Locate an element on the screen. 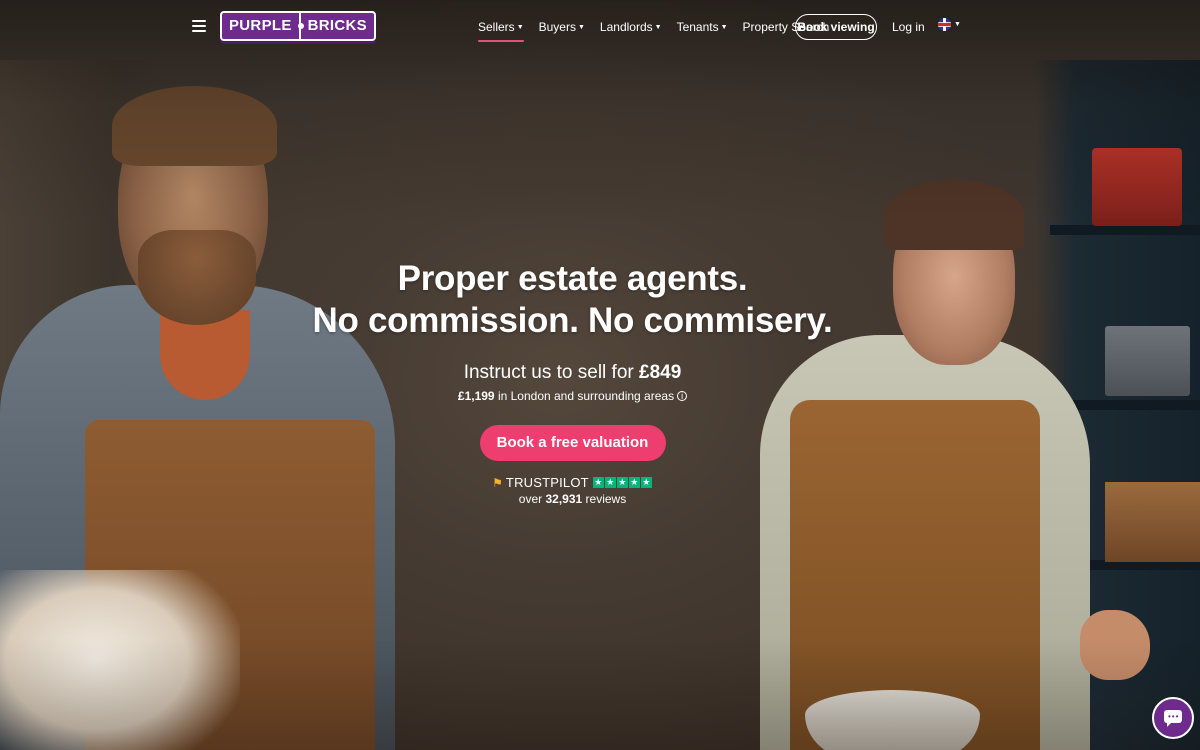  sale-price: £849 is located at coordinates (660, 372).